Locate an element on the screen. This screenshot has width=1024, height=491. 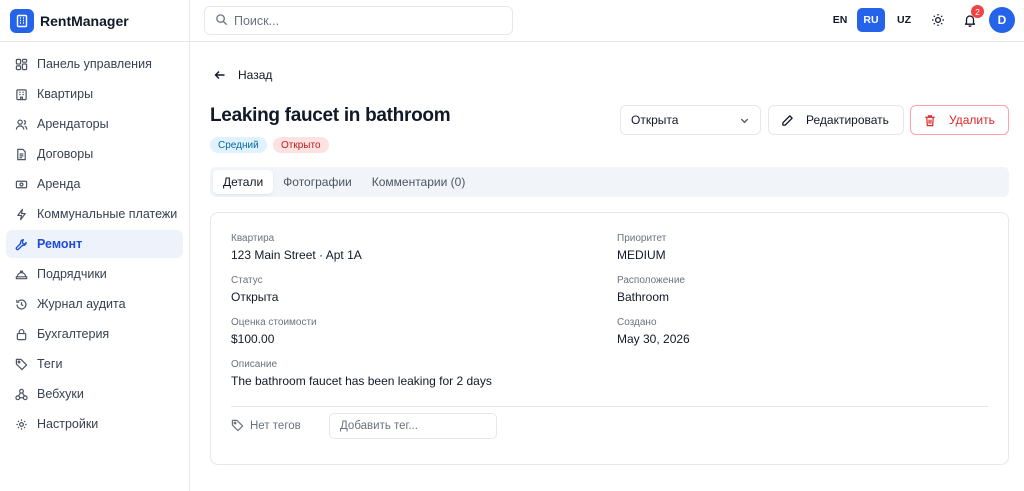
dashboard-icon is located at coordinates (21, 64).